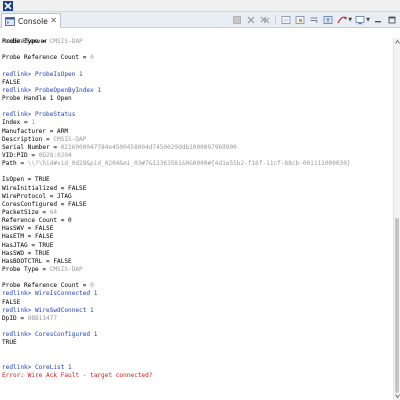  What do you see at coordinates (397, 305) in the screenshot?
I see `scrollbar-thumb` at bounding box center [397, 305].